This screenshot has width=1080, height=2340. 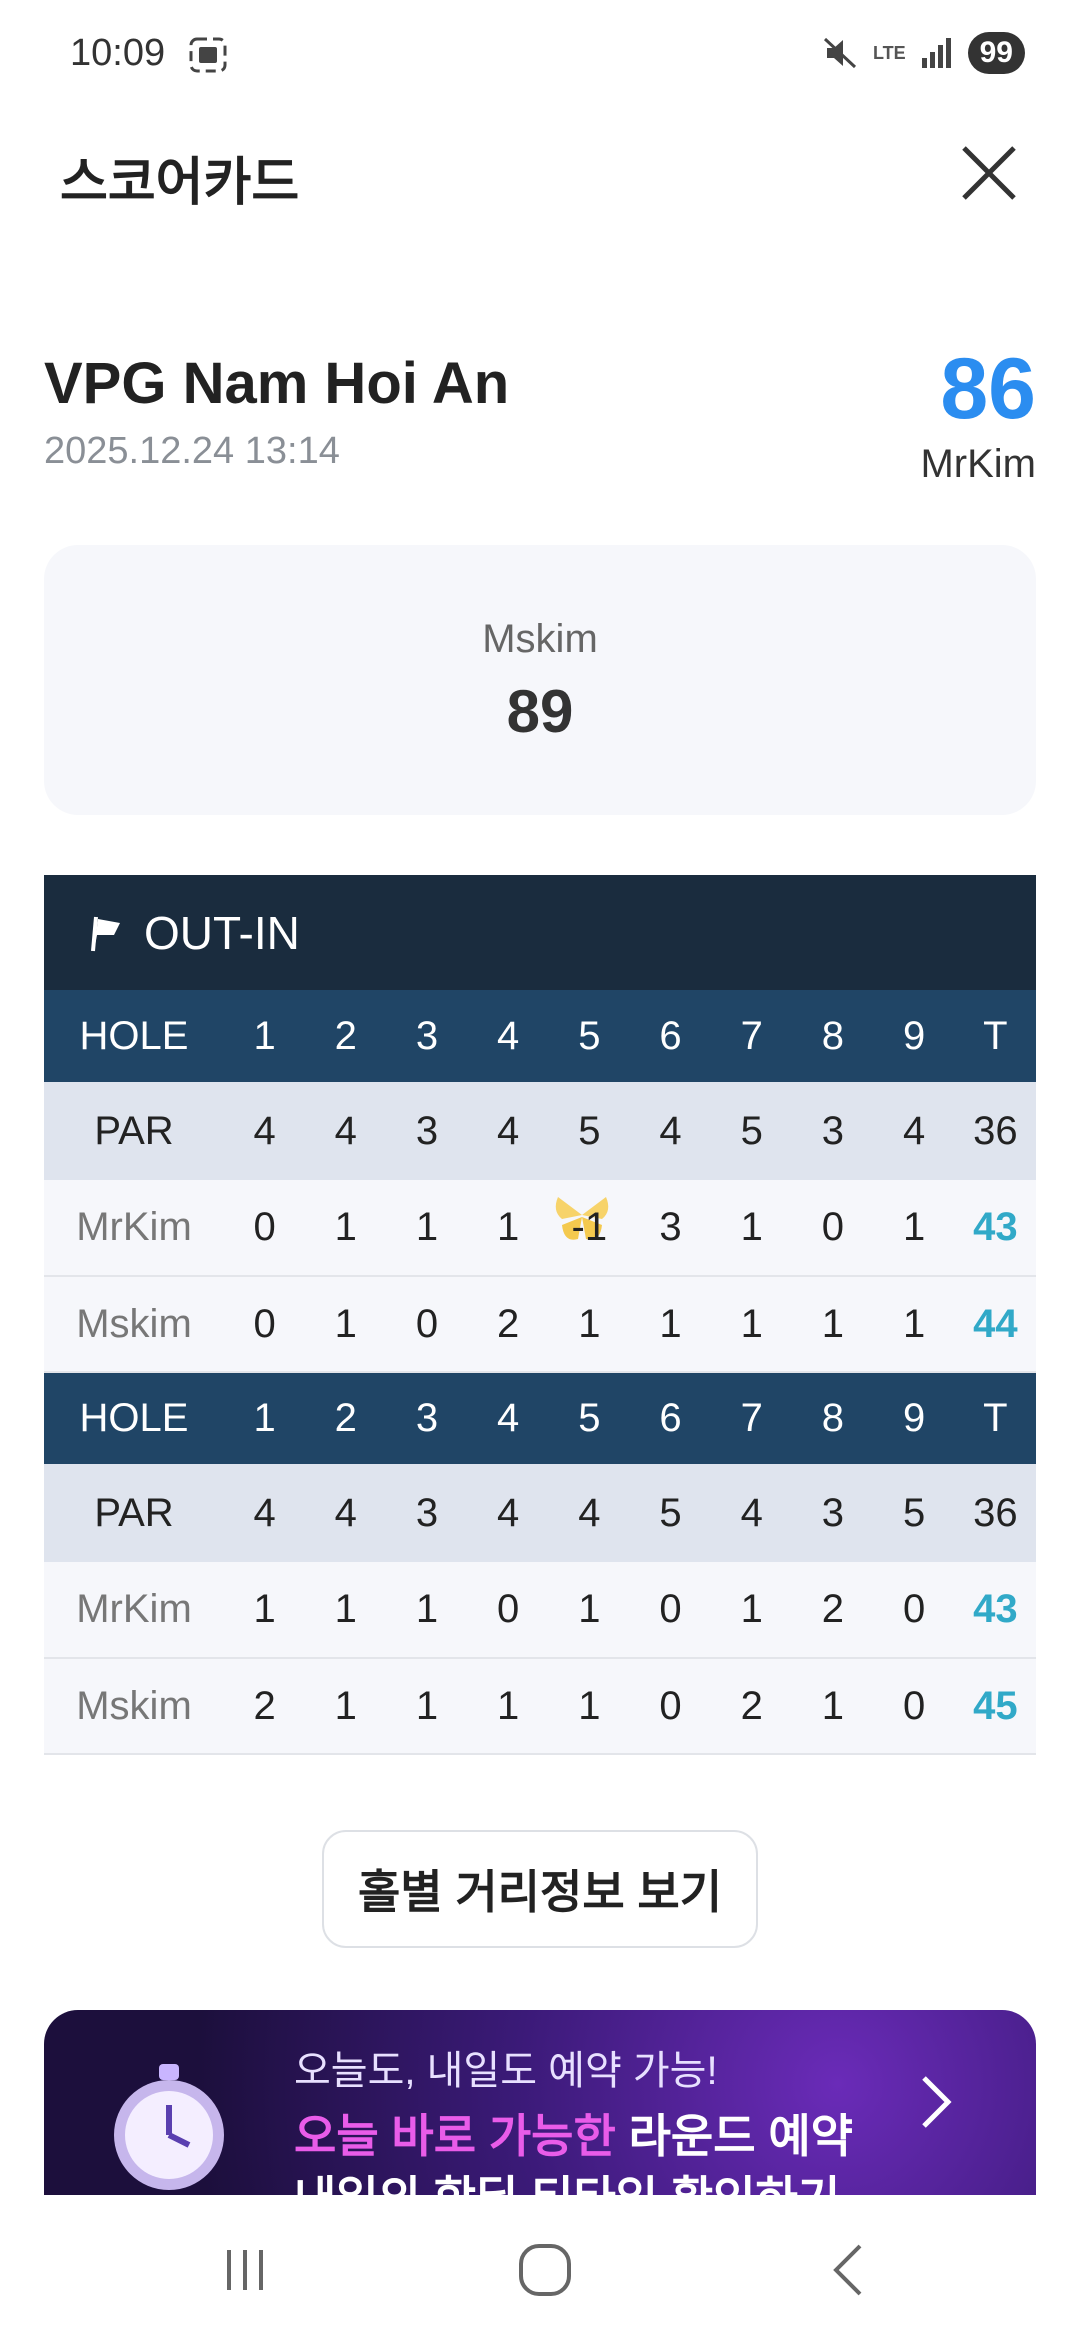 What do you see at coordinates (134, 1609) in the screenshot?
I see `player-name: MrKim` at bounding box center [134, 1609].